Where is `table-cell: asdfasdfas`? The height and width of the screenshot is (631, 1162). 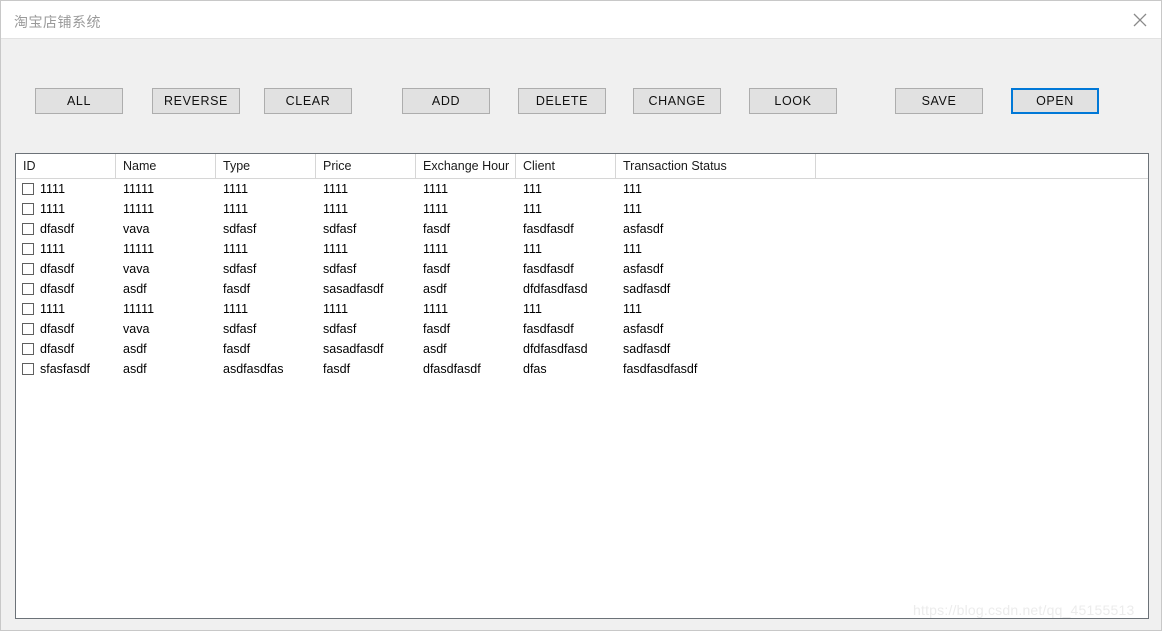 table-cell: asdfasdfas is located at coordinates (253, 369).